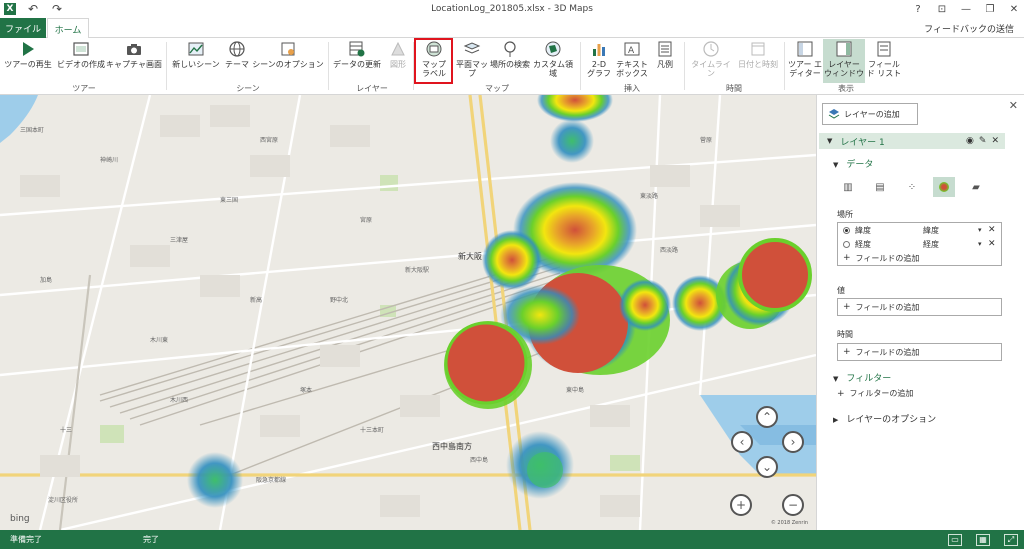  Describe the element at coordinates (976, 187) in the screenshot. I see `region-icon: ▰` at that location.